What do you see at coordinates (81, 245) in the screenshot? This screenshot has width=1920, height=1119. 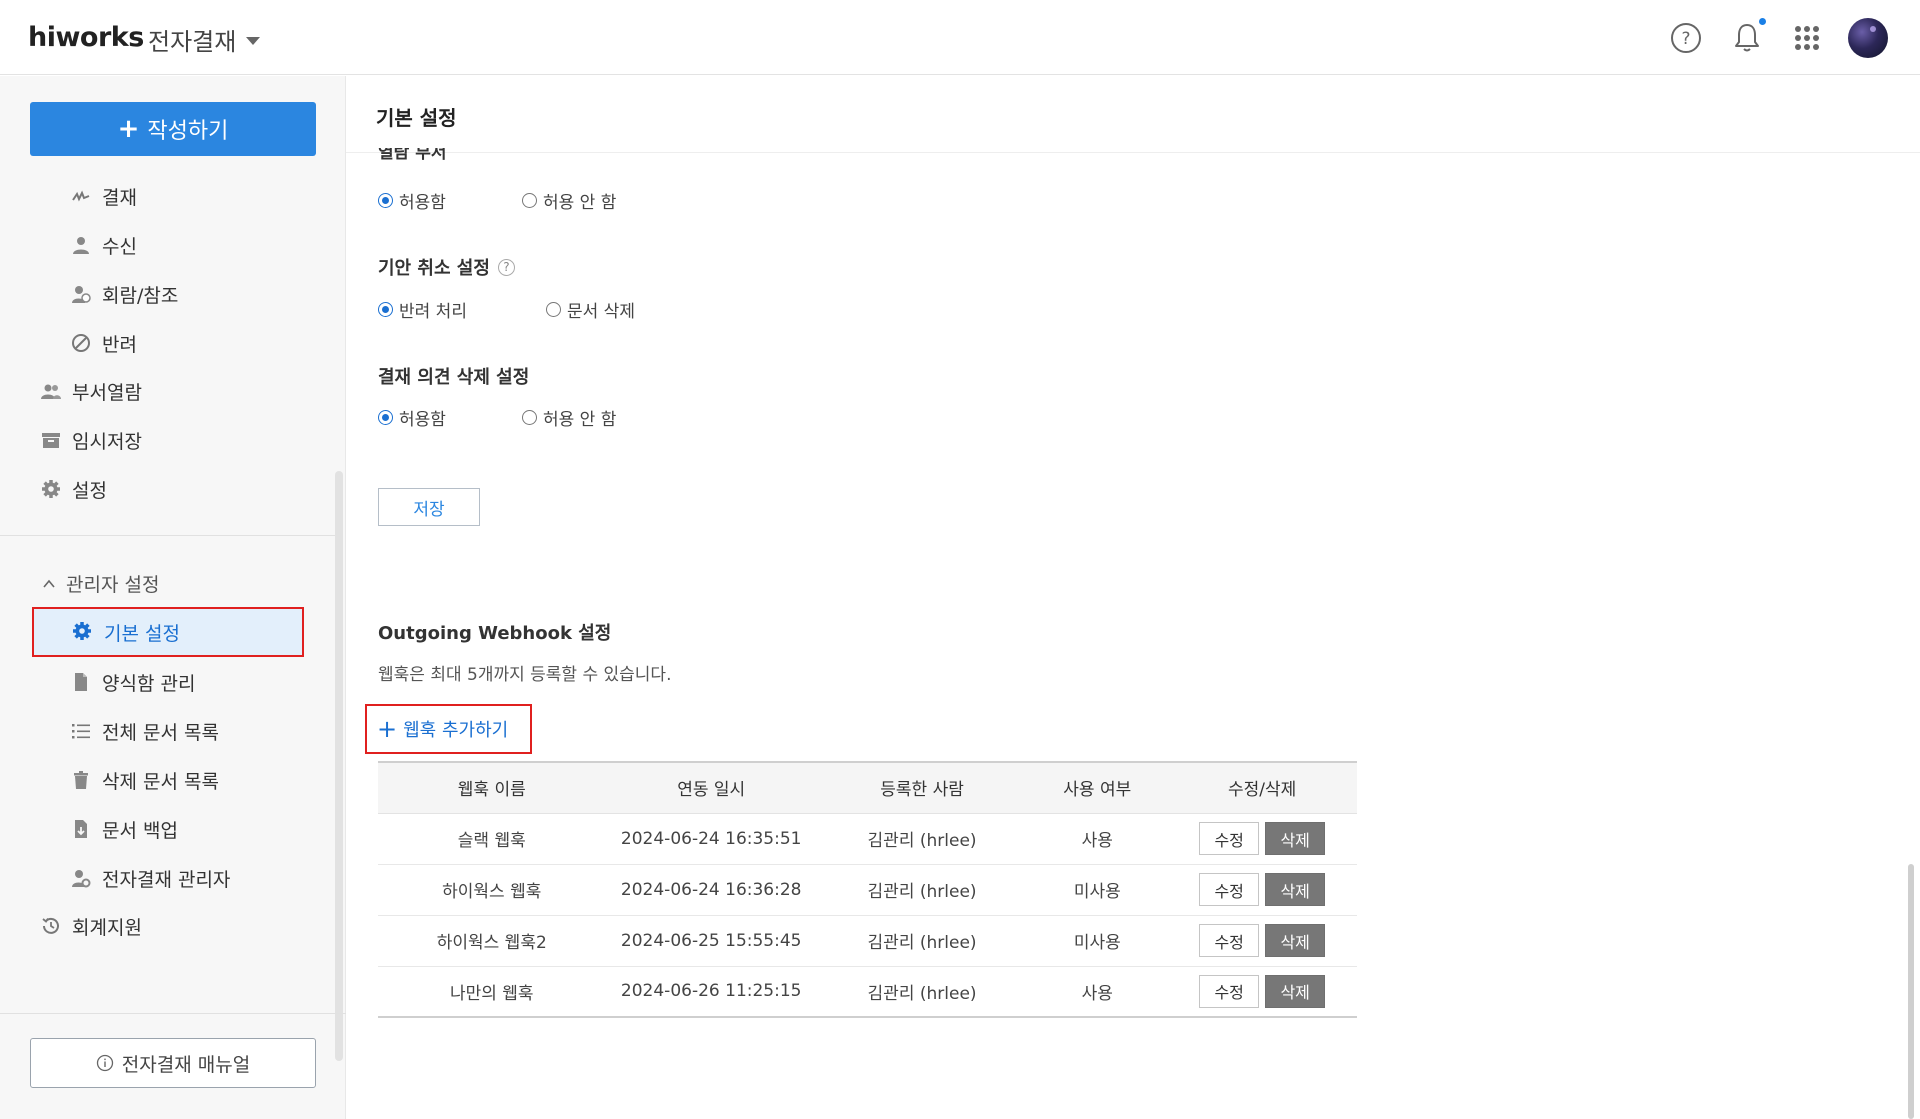 I see `person-icon` at bounding box center [81, 245].